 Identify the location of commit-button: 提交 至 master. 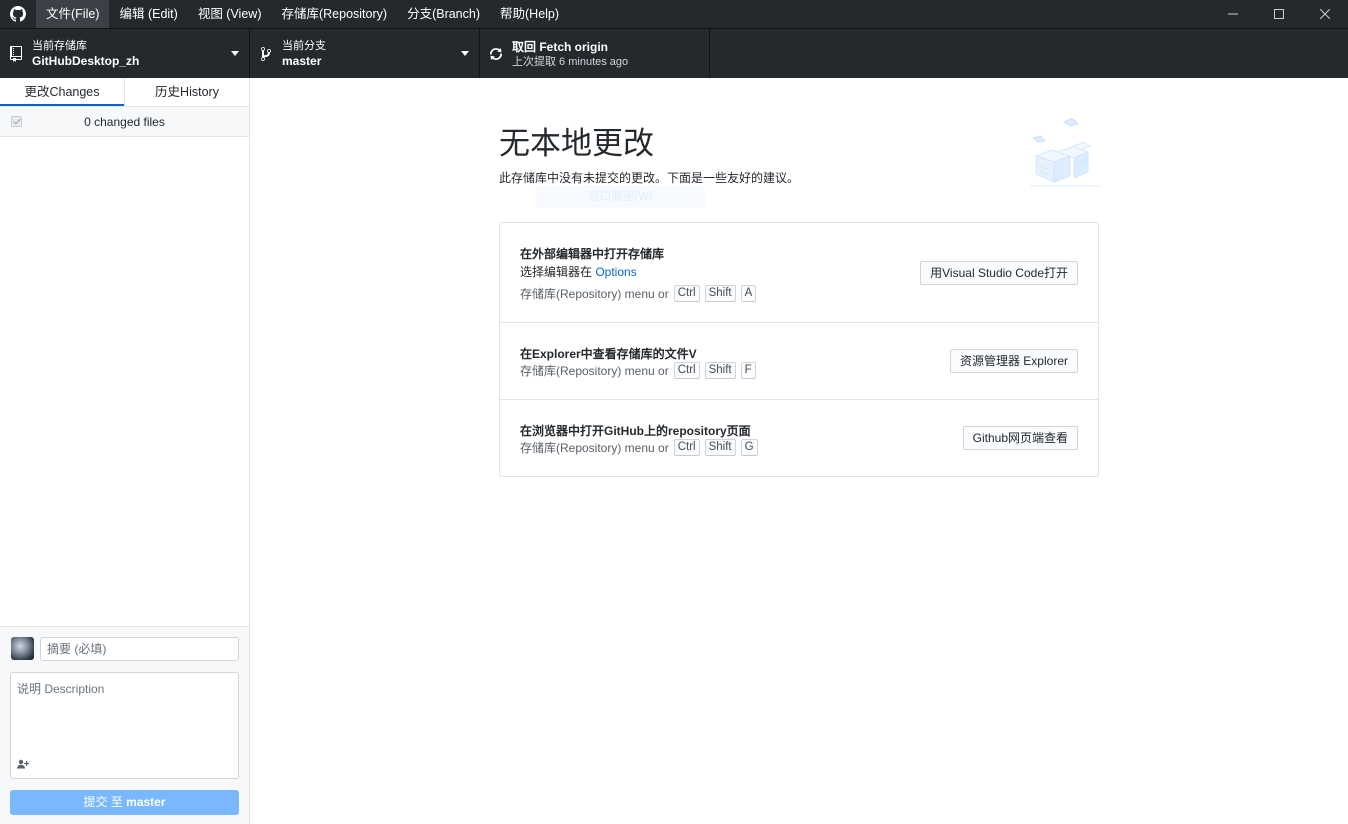
(124, 802).